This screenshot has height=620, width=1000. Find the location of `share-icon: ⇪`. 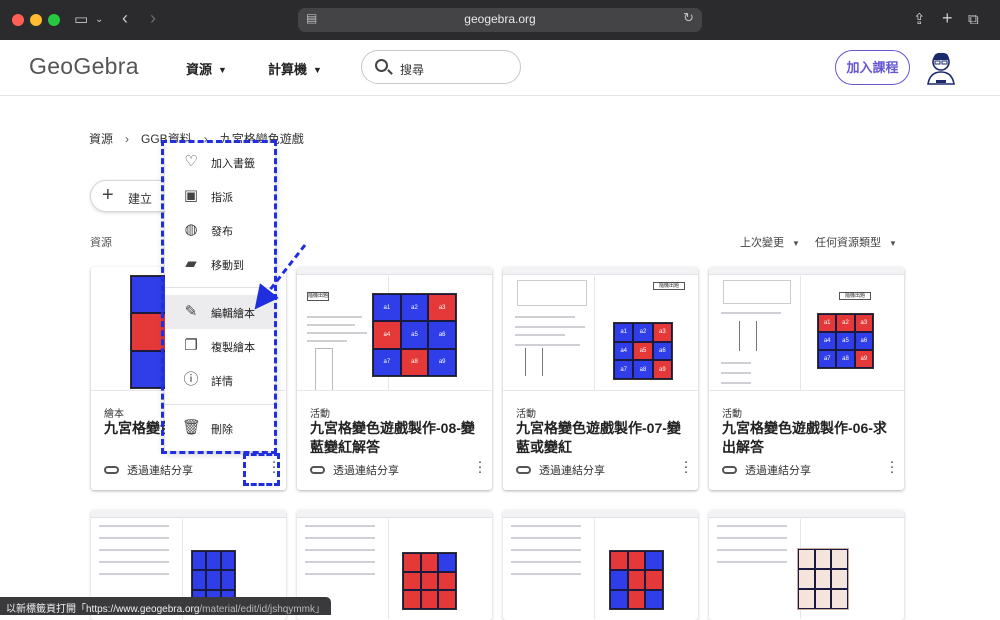

share-icon: ⇪ is located at coordinates (919, 20).